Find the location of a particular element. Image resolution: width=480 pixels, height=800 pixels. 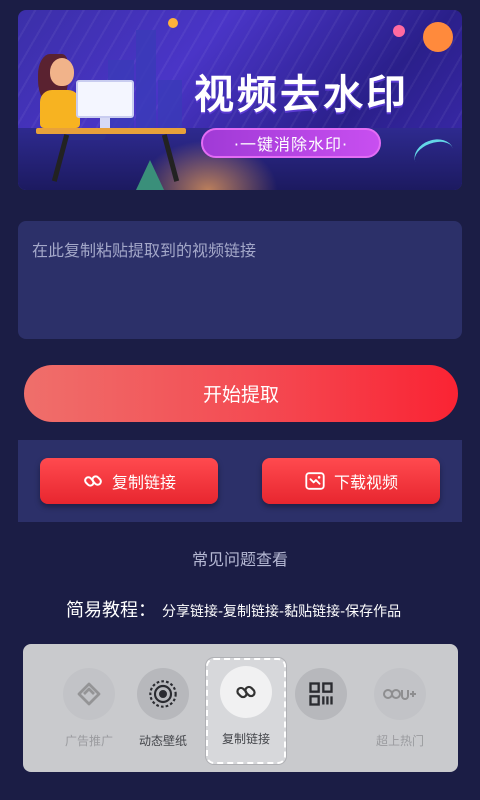

download-video-label: 下载视频 is located at coordinates (365, 482).